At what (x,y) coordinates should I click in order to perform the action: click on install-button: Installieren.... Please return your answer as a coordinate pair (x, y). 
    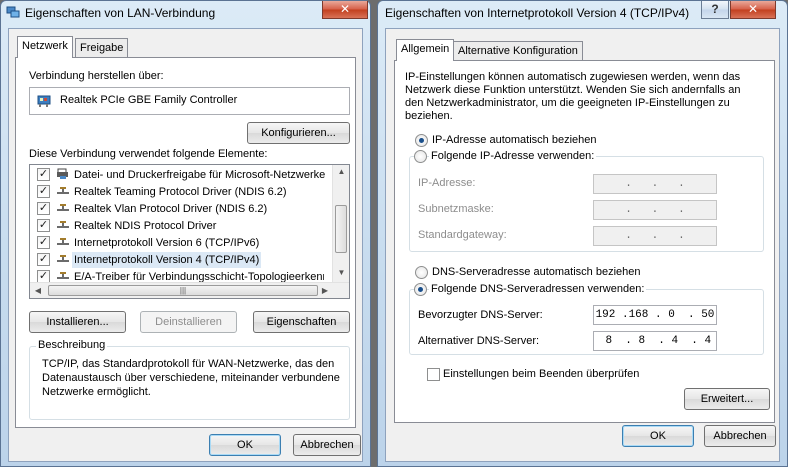
    Looking at the image, I should click on (77, 322).